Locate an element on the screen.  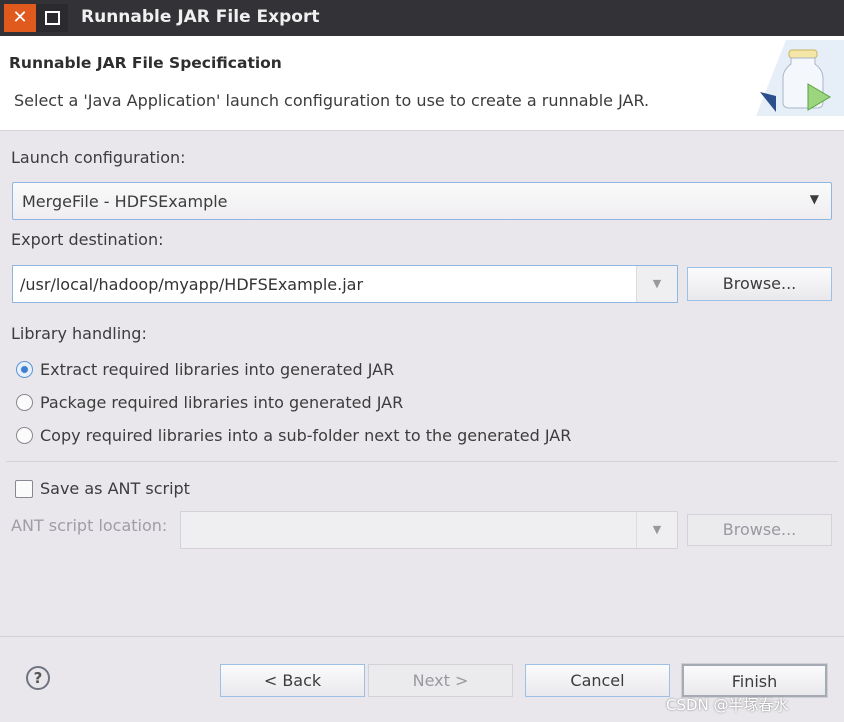
wizard-header is located at coordinates (422, 83).